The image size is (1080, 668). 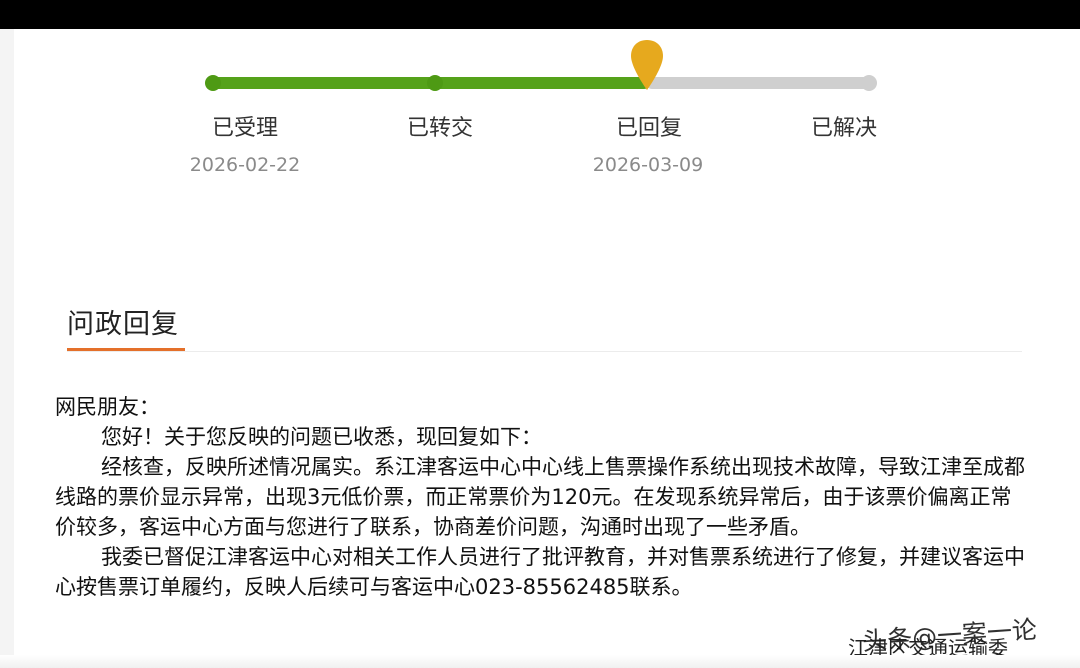 What do you see at coordinates (648, 128) in the screenshot?
I see `step-label-replied: 已回复` at bounding box center [648, 128].